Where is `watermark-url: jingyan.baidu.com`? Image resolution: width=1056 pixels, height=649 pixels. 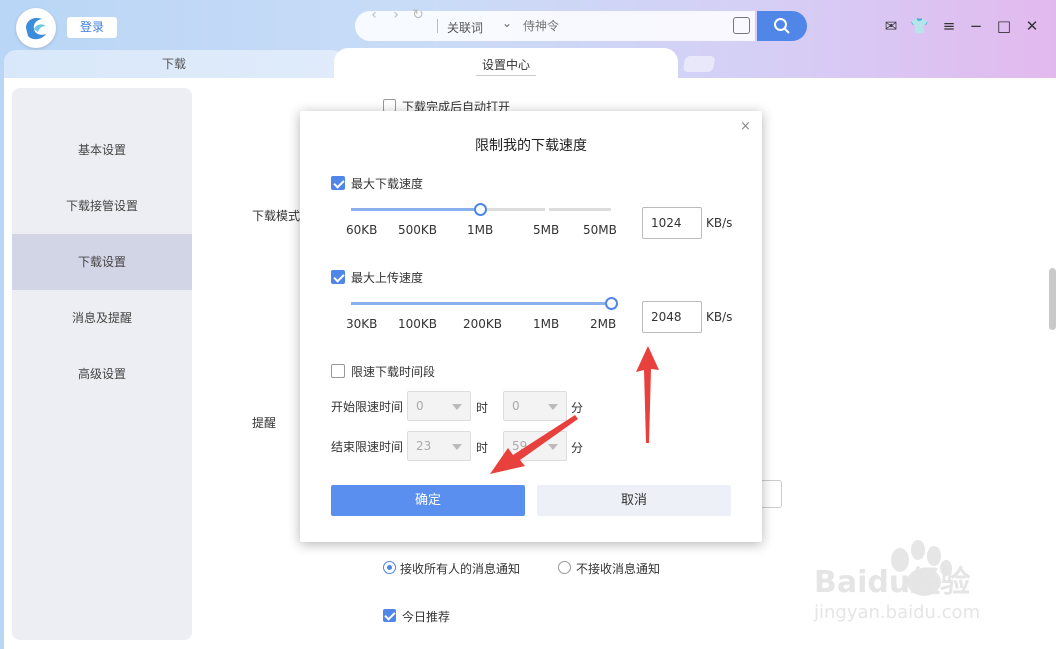
watermark-url: jingyan.baidu.com is located at coordinates (896, 612).